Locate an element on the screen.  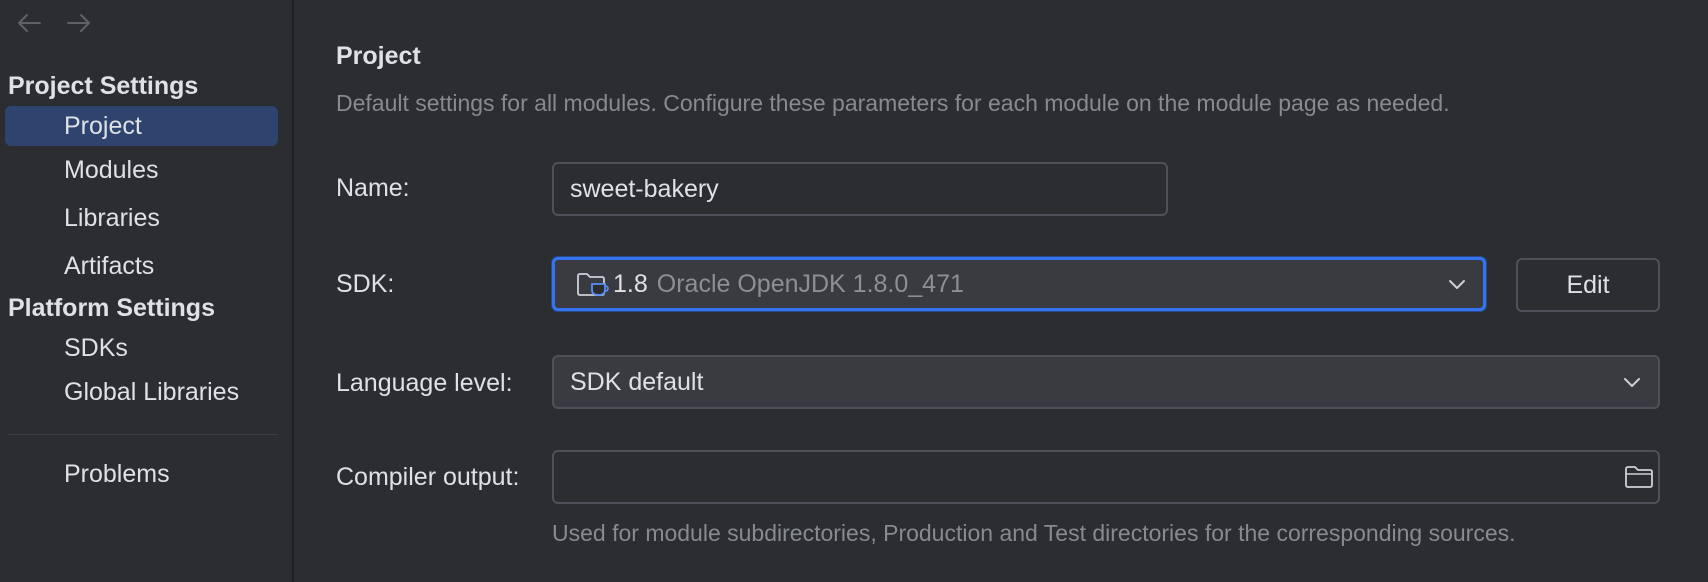
section-title-platform-settings: Platform Settings is located at coordinates (111, 308).